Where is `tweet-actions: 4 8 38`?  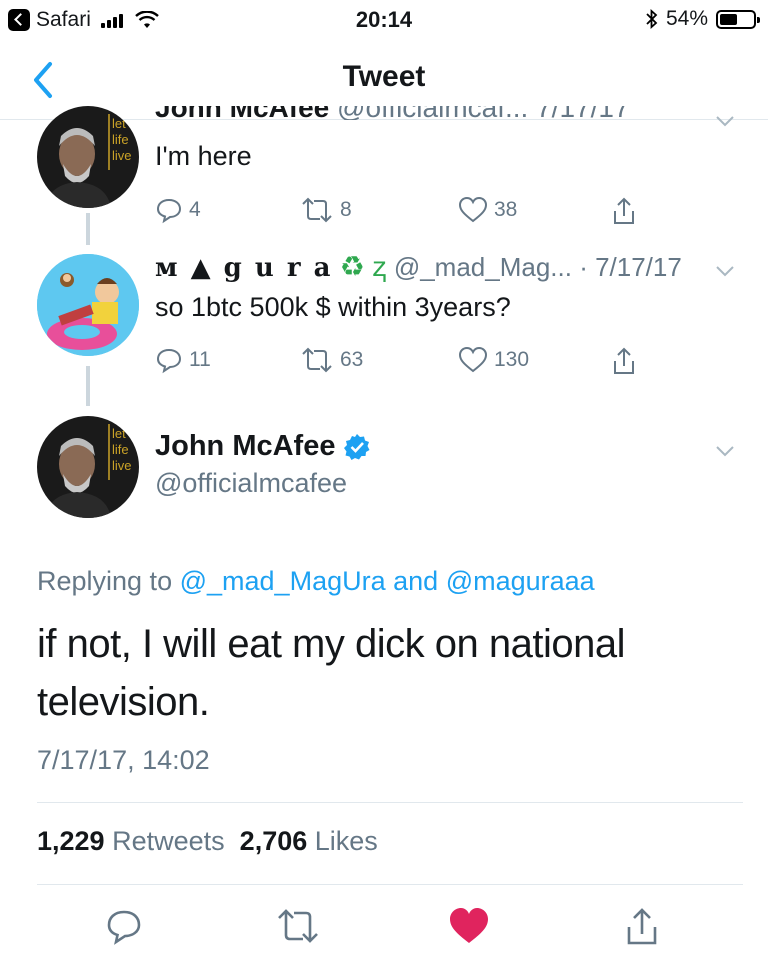
tweet-actions: 4 8 38 is located at coordinates (405, 213).